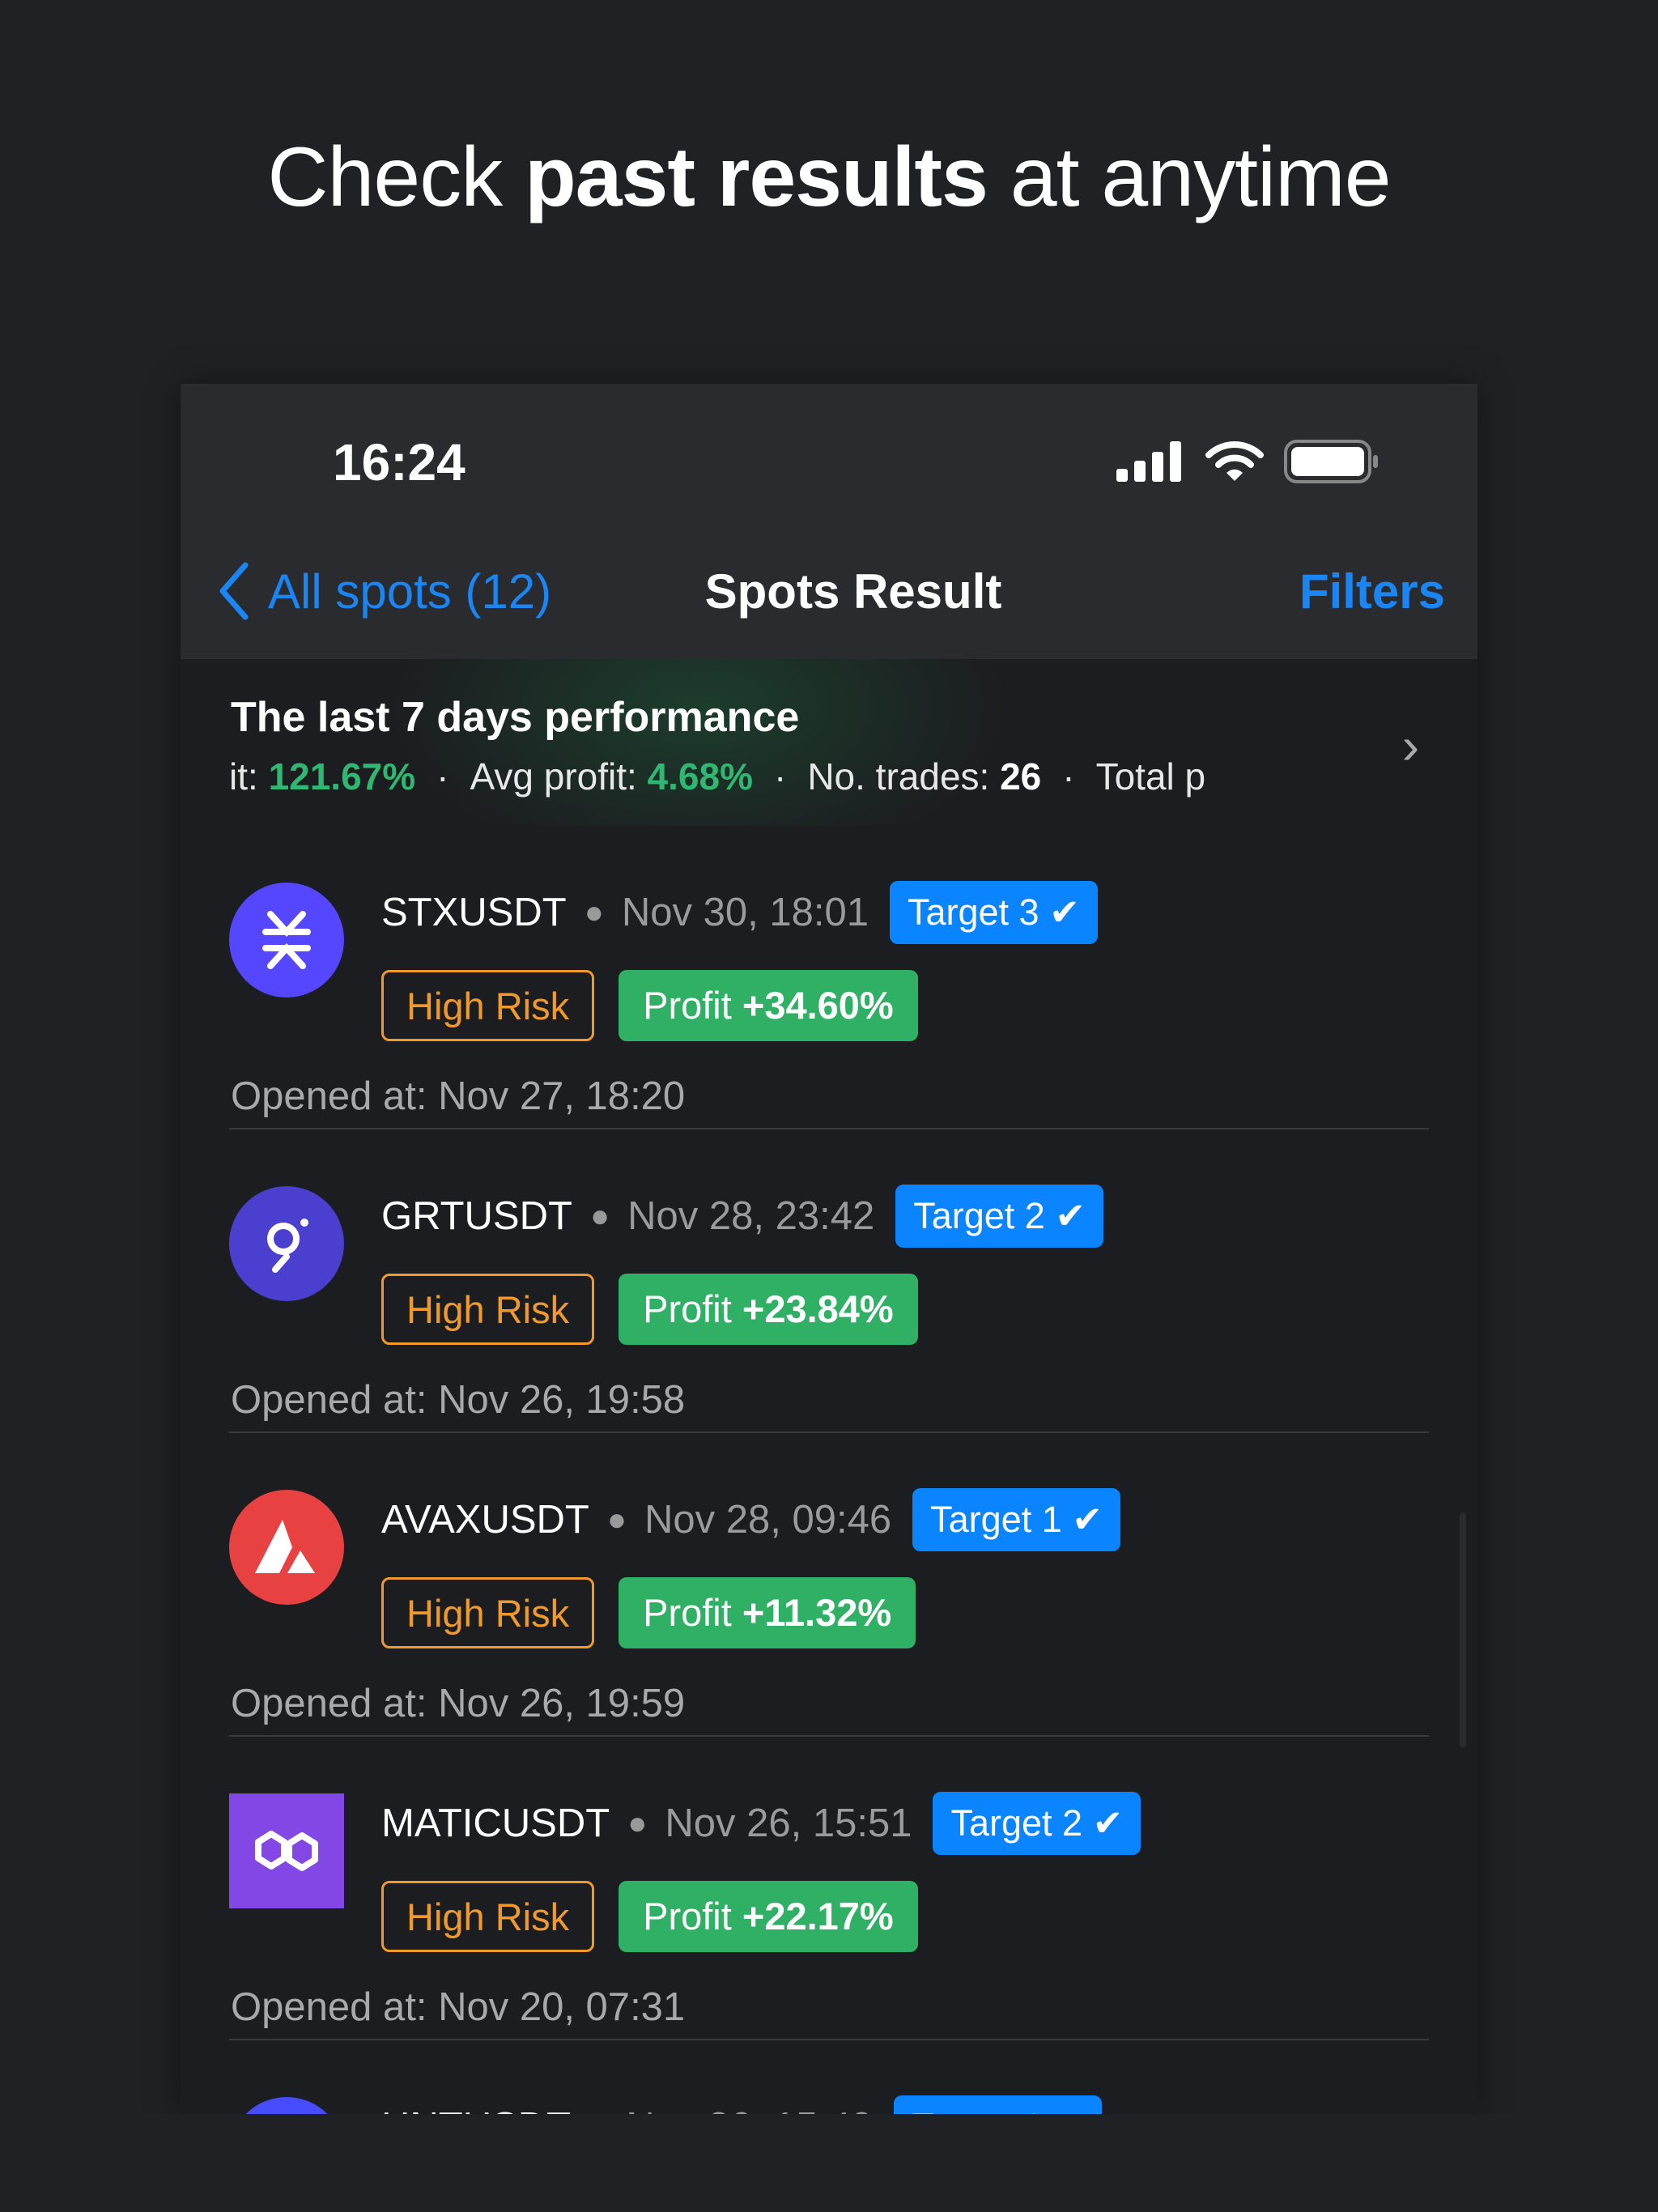  What do you see at coordinates (485, 1520) in the screenshot?
I see `spot-symbol: AVAXUSDT` at bounding box center [485, 1520].